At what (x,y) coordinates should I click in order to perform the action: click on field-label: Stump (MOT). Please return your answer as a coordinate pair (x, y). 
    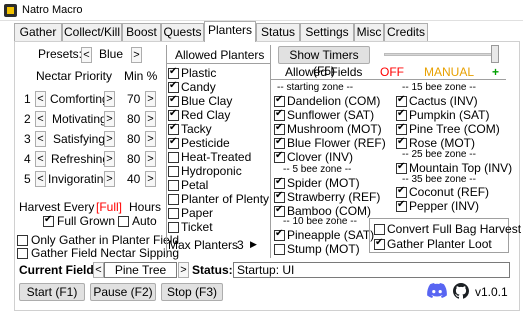
    Looking at the image, I should click on (323, 249).